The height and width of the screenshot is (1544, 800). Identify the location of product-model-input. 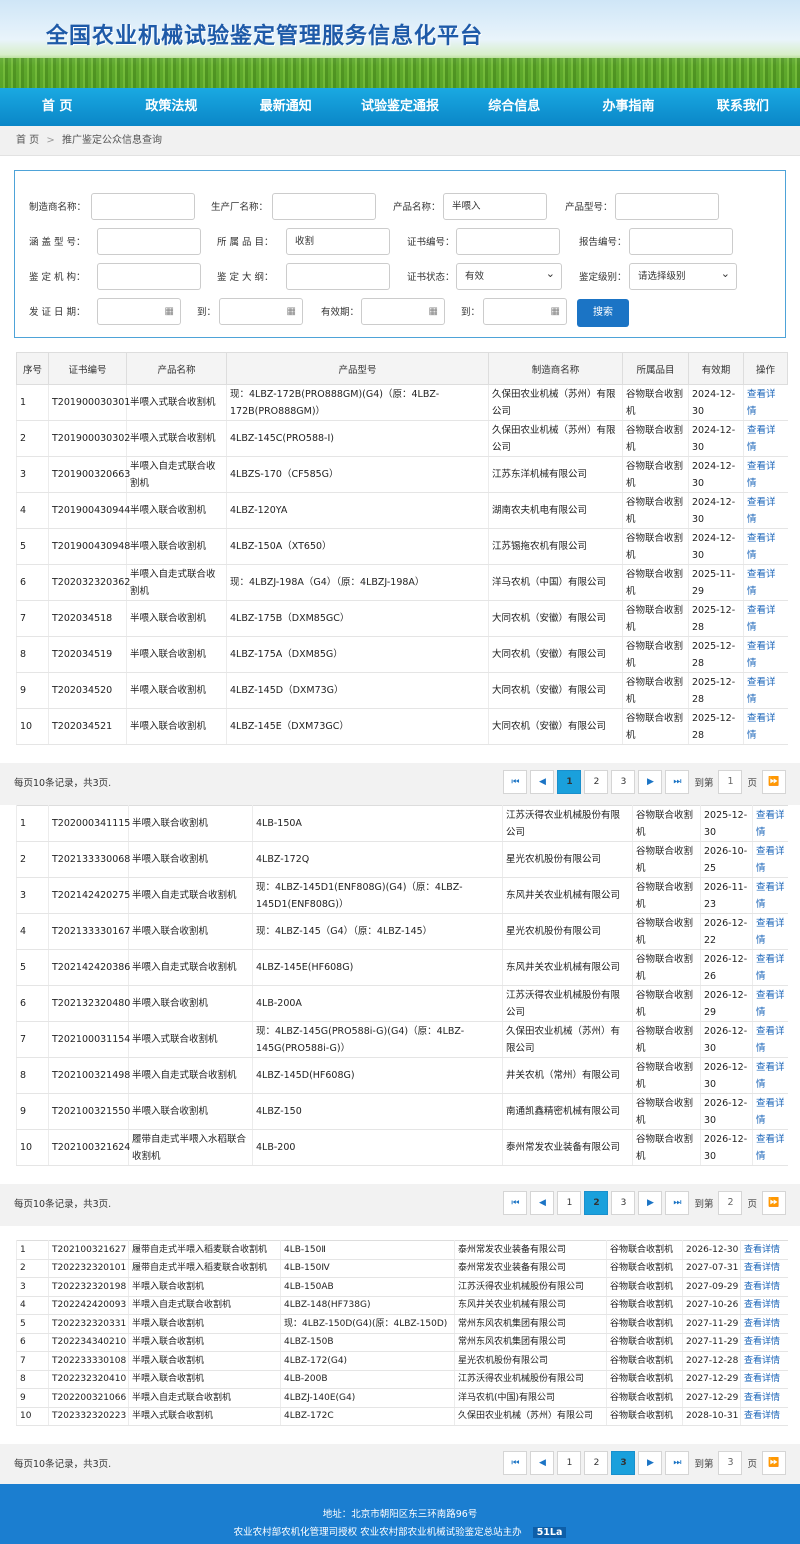
(667, 206).